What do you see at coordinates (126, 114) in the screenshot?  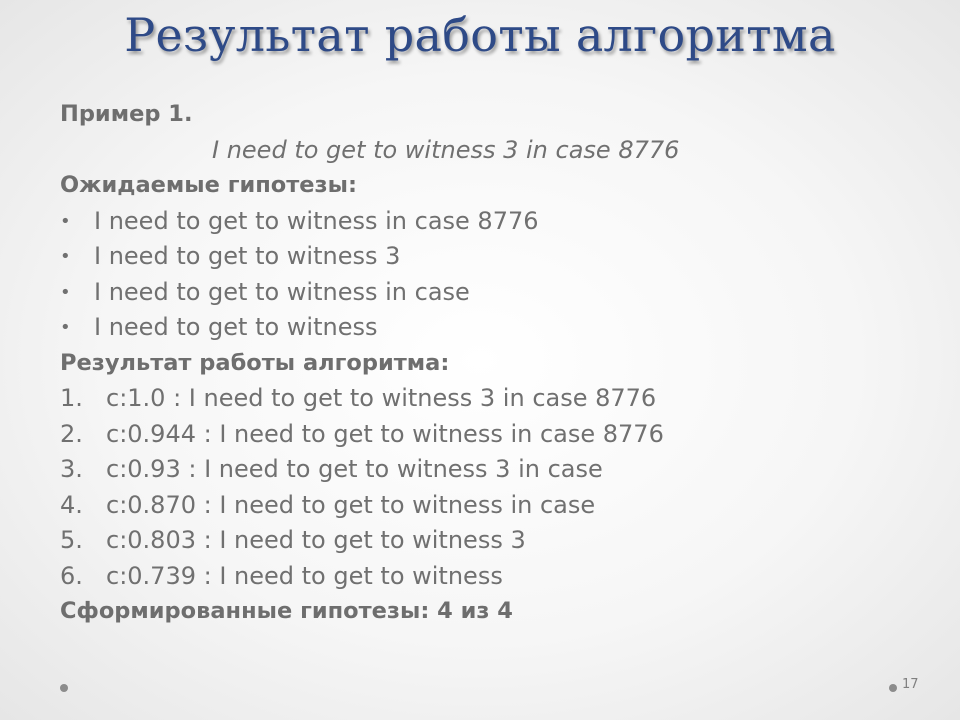 I see `example-heading: Пример 1.` at bounding box center [126, 114].